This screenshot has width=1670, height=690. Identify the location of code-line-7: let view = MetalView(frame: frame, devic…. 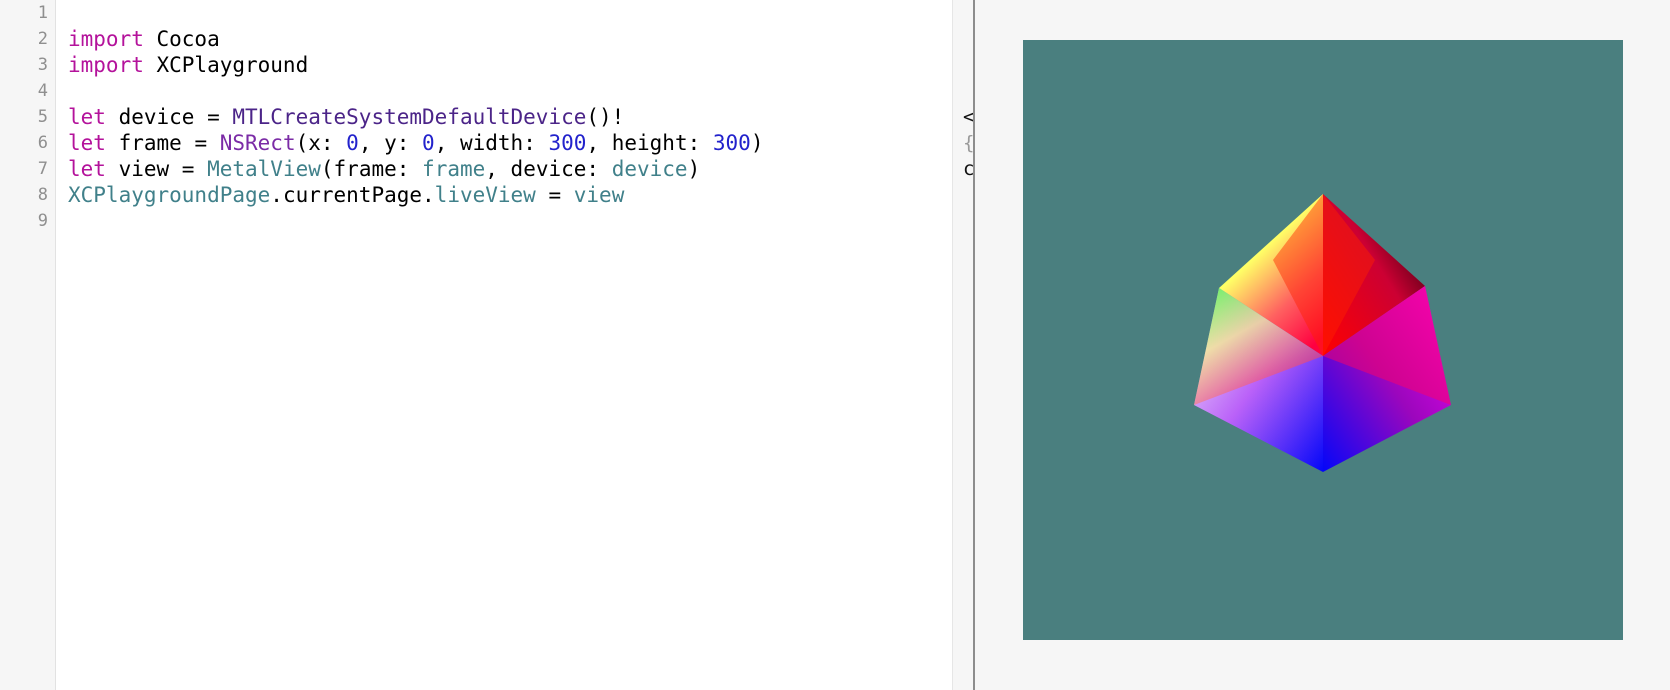
(384, 169).